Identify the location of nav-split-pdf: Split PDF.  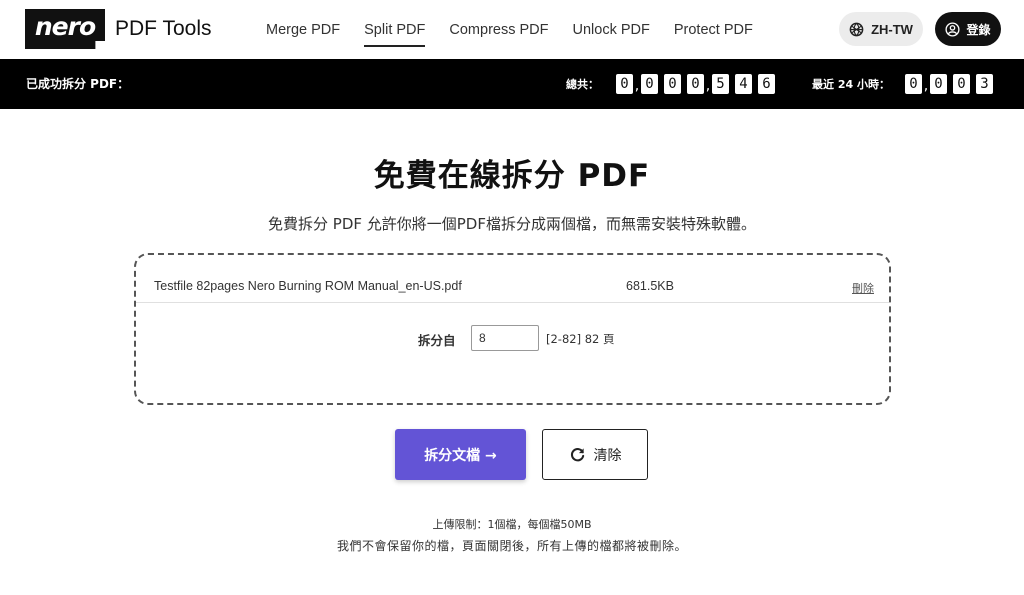
(395, 32).